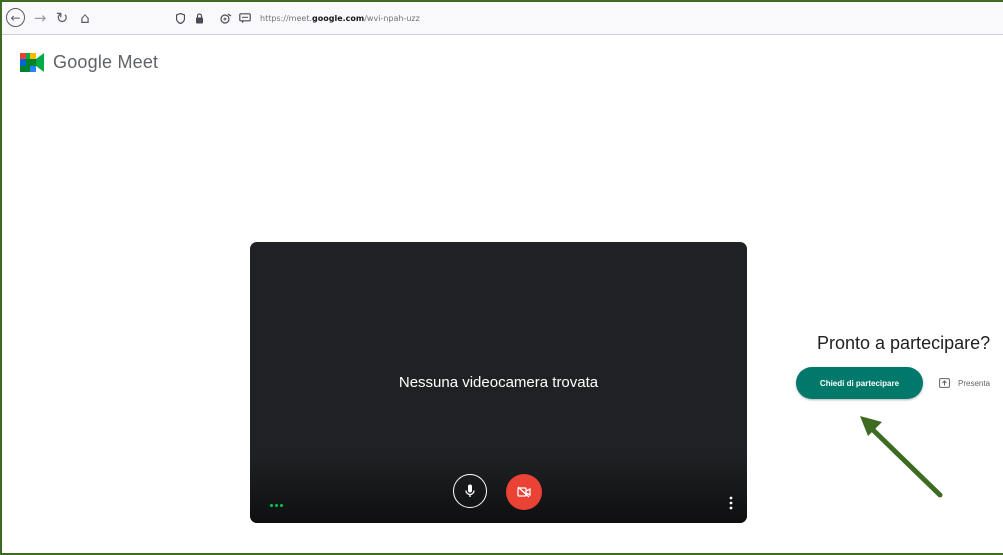  I want to click on camera-off-icon, so click(524, 492).